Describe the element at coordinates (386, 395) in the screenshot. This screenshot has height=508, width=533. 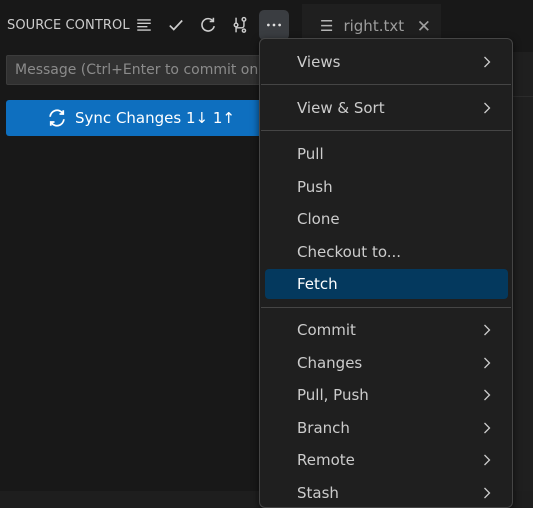
I see `menu-item-pull-push: Pull, Push` at that location.